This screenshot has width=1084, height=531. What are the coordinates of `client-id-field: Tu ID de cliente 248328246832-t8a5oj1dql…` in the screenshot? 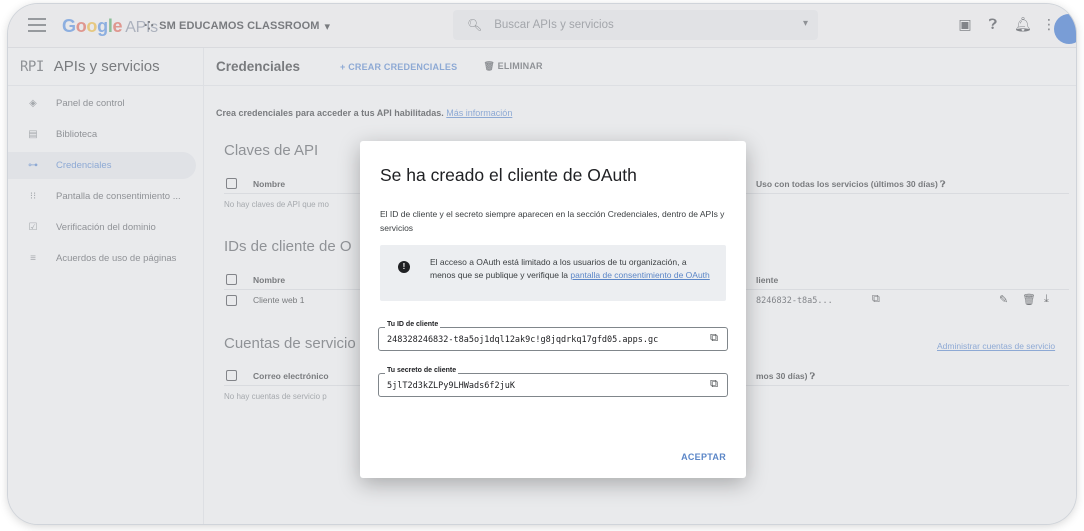 It's located at (553, 336).